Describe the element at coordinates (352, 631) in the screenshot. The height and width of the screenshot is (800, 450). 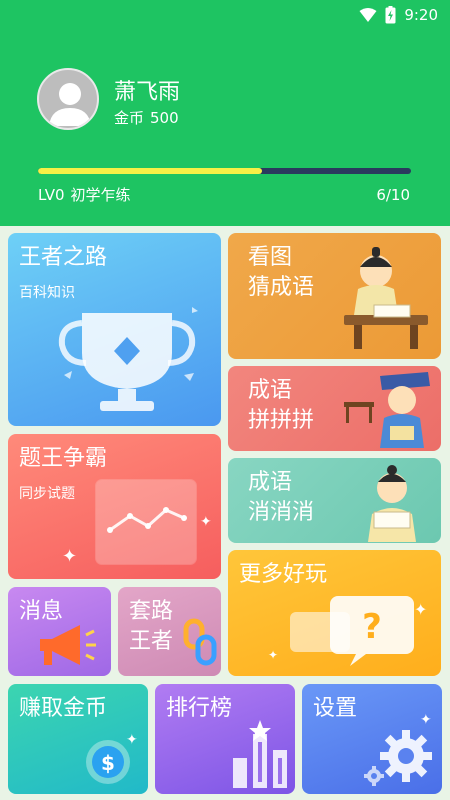
I see `question-bubble-icon: ?` at that location.